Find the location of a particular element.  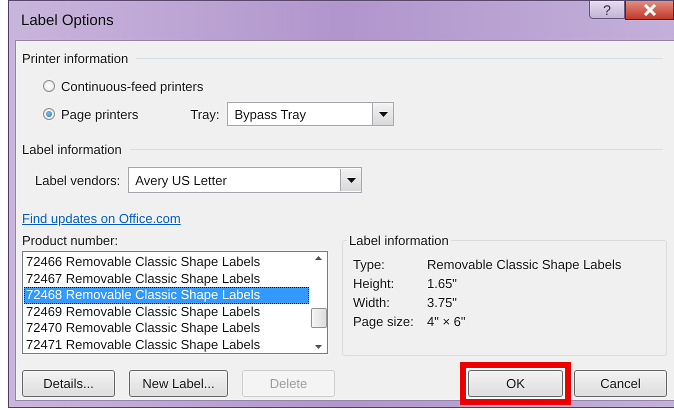

section-heading: Label information is located at coordinates (72, 149).